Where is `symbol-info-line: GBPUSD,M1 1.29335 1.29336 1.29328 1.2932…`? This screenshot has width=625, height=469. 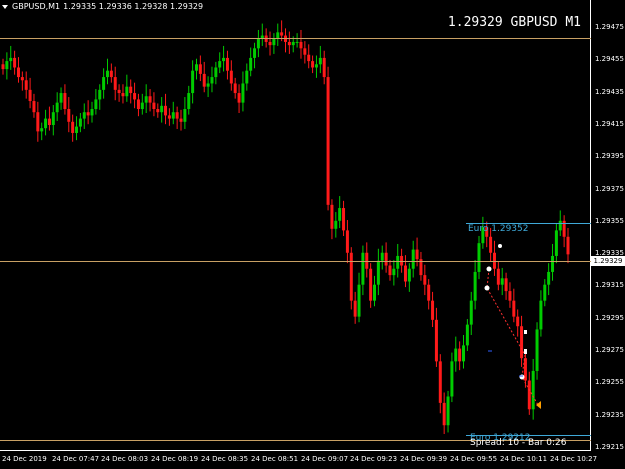 symbol-info-line: GBPUSD,M1 1.29335 1.29336 1.29328 1.2932… is located at coordinates (102, 6).